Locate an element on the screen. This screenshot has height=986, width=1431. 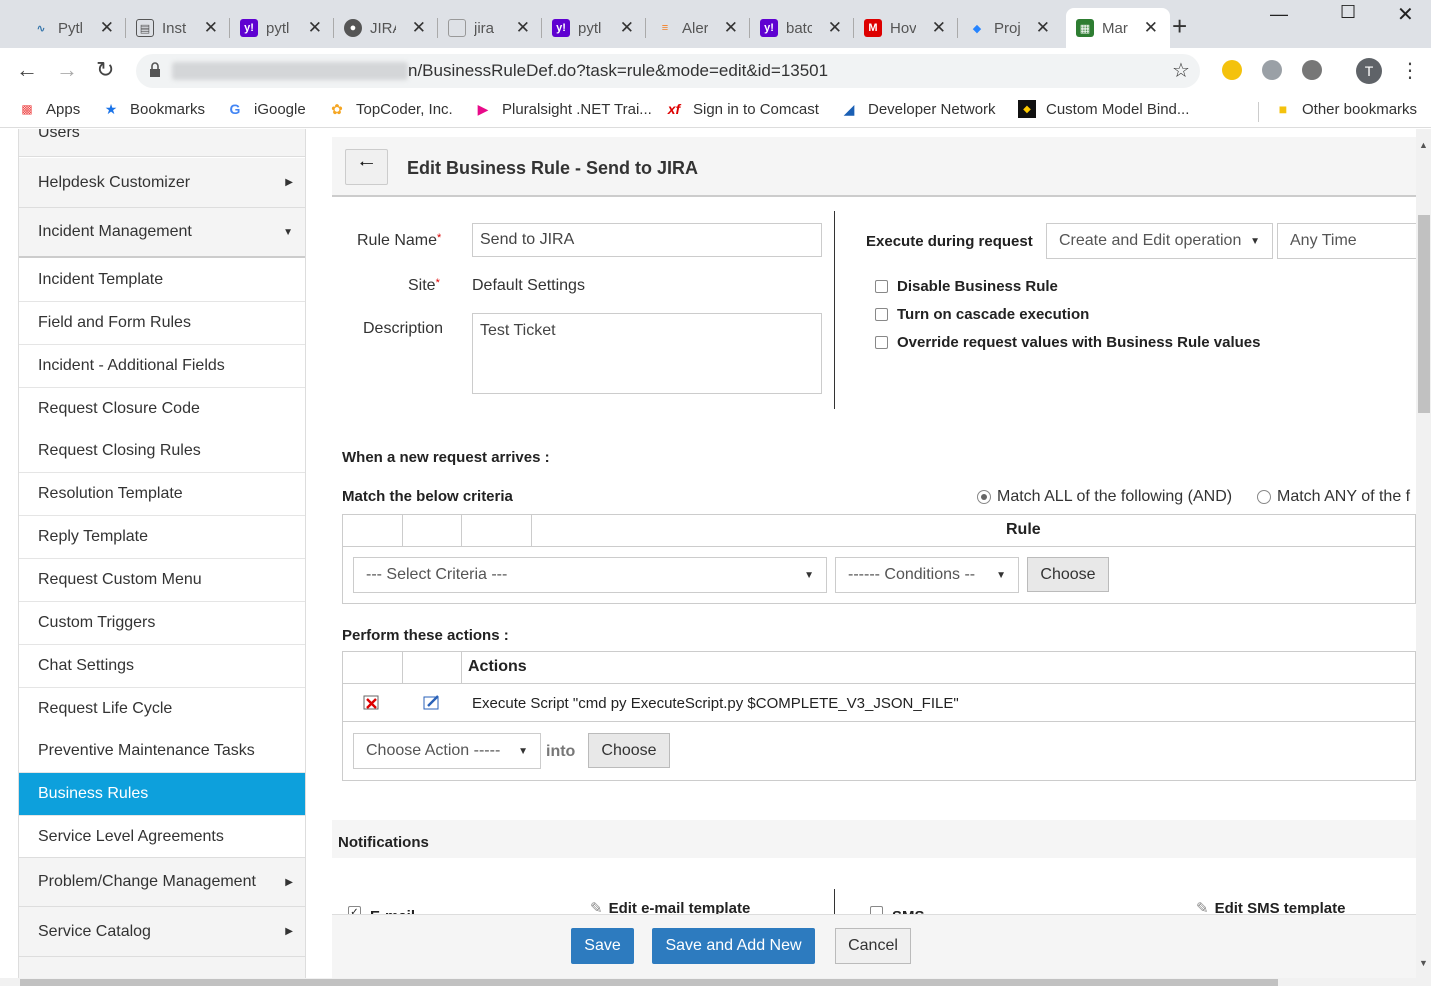
save-and-add-new-button: Save and Add New is located at coordinates (733, 946).